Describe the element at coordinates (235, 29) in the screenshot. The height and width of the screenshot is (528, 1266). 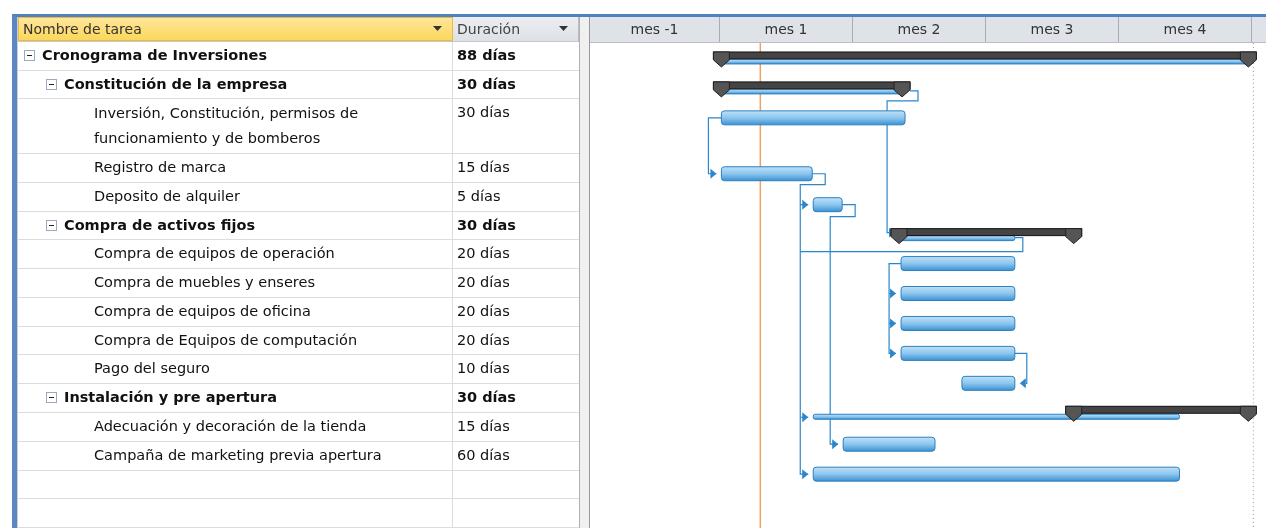
I see `column-header: Nombre de tarea` at that location.